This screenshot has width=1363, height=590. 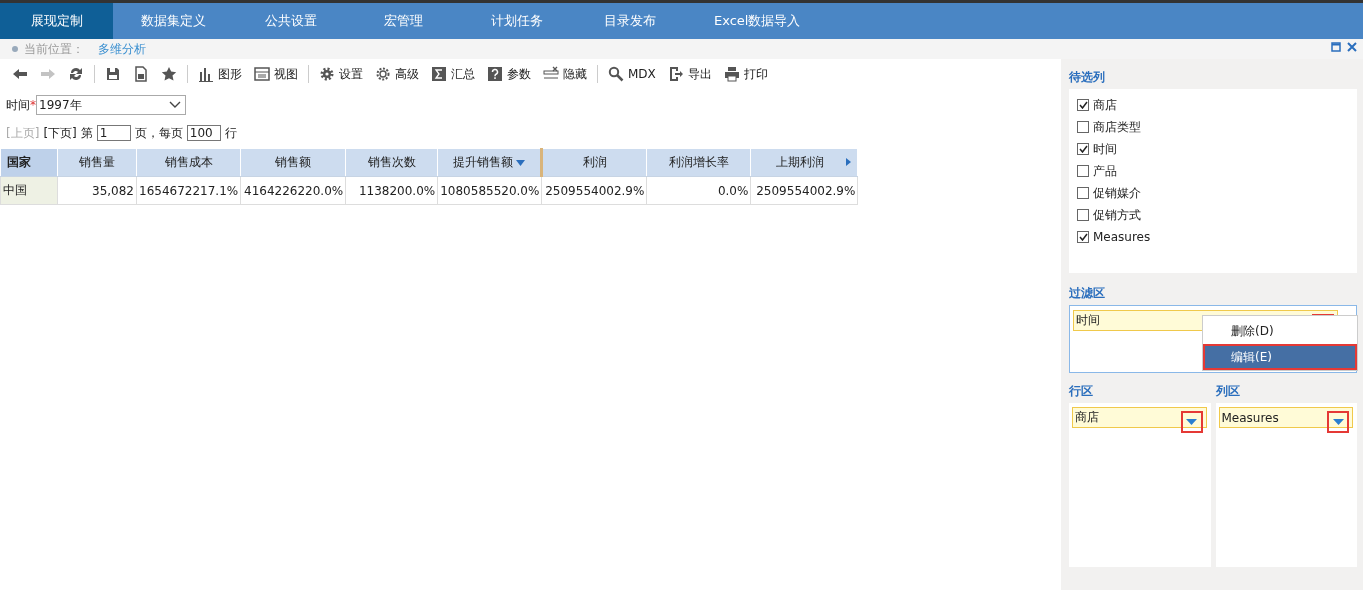 I want to click on checkbox-label: 商店类型, so click(x=1117, y=127).